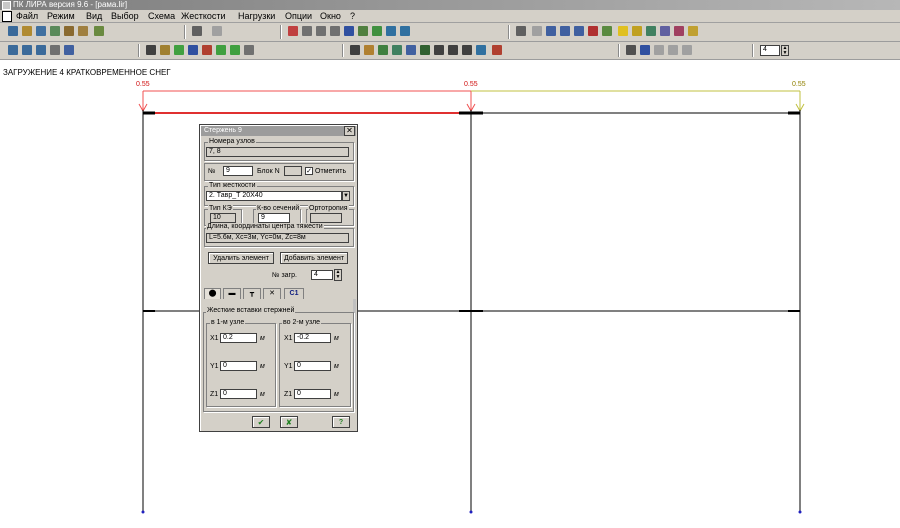 The width and height of the screenshot is (900, 528). I want to click on load-number-label: № загр., so click(284, 275).